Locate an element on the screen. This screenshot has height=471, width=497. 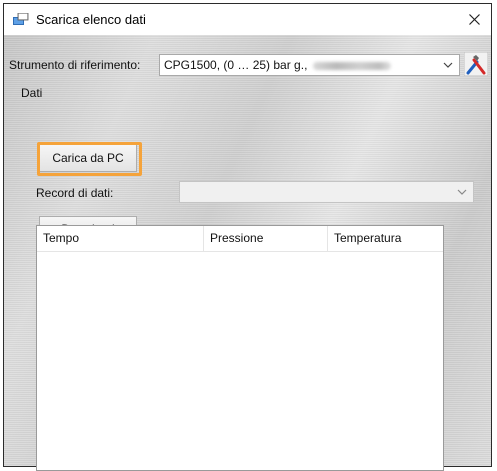
table-header: Tempo Pressione Temperatura is located at coordinates (240, 239).